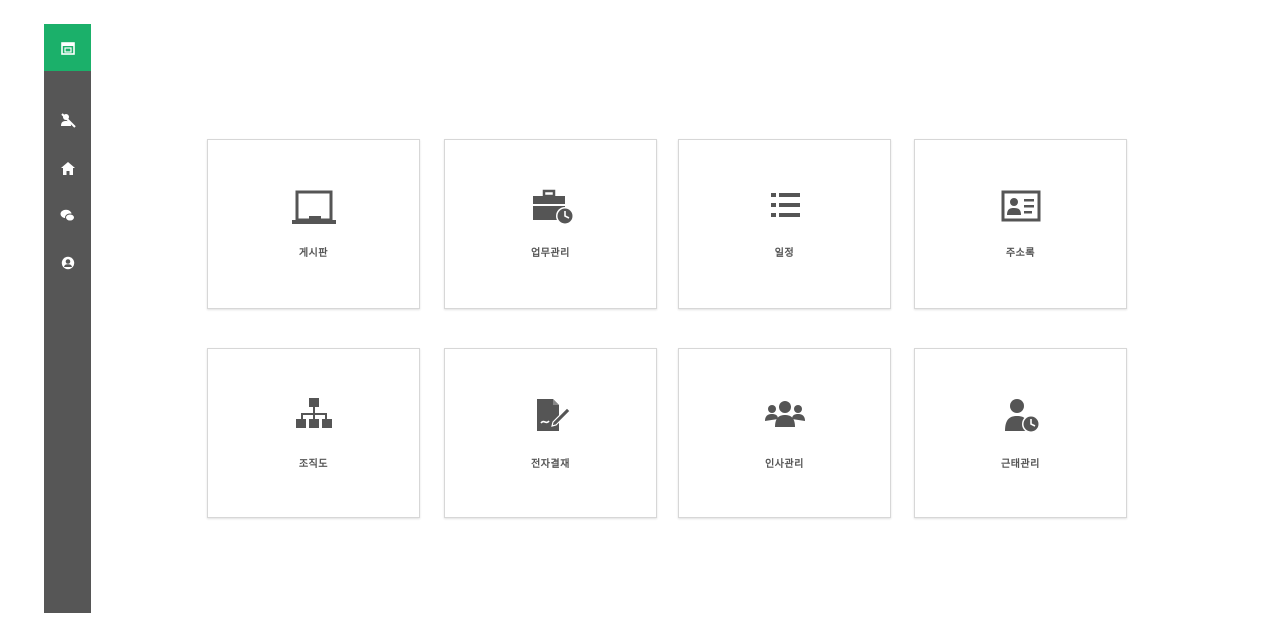 The image size is (1280, 637). What do you see at coordinates (1022, 416) in the screenshot?
I see `user-clock-icon` at bounding box center [1022, 416].